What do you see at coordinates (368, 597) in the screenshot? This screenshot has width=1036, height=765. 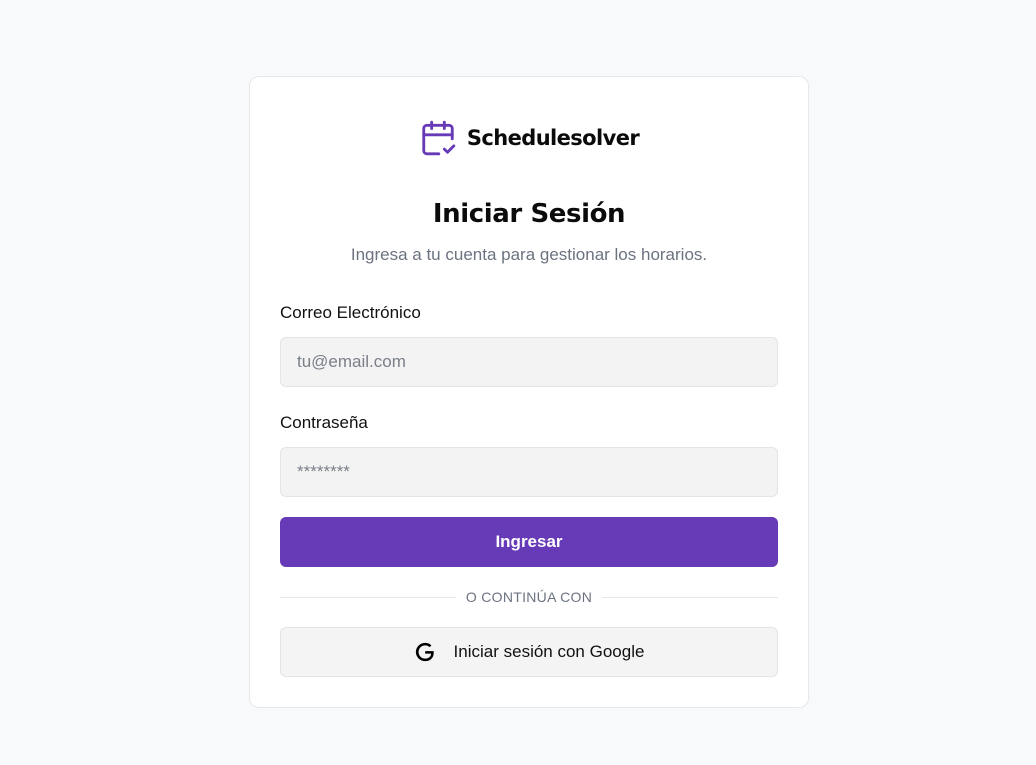 I see `divider-line-left` at bounding box center [368, 597].